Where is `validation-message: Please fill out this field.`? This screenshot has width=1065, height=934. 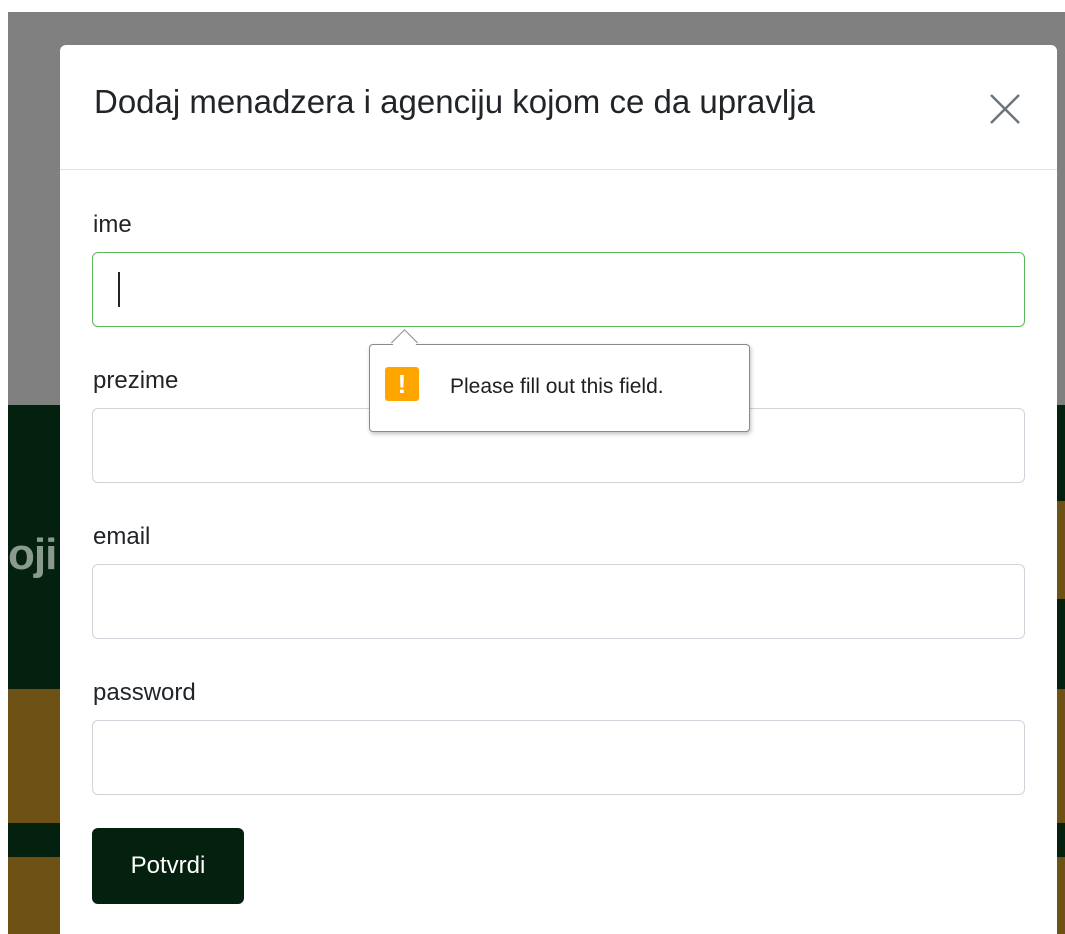 validation-message: Please fill out this field. is located at coordinates (557, 386).